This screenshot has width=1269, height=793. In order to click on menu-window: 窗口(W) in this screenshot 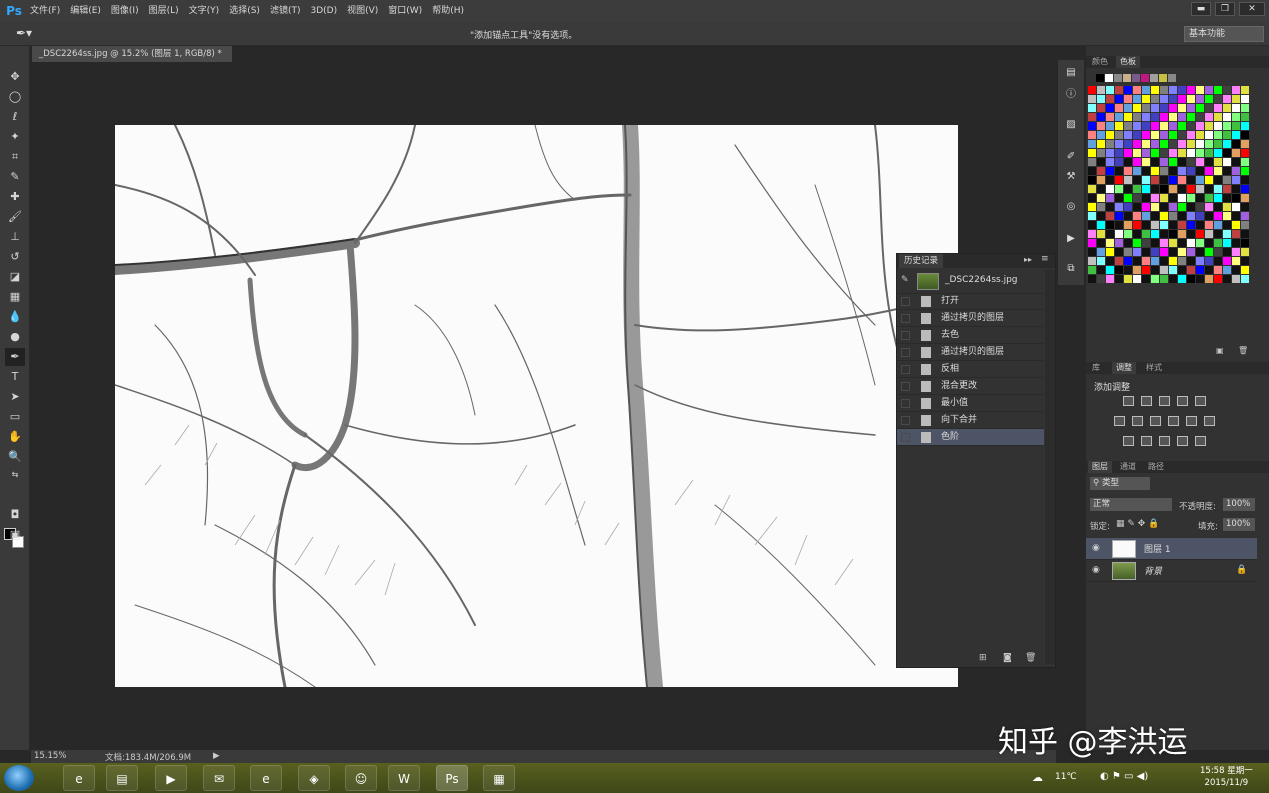, I will do `click(405, 11)`.